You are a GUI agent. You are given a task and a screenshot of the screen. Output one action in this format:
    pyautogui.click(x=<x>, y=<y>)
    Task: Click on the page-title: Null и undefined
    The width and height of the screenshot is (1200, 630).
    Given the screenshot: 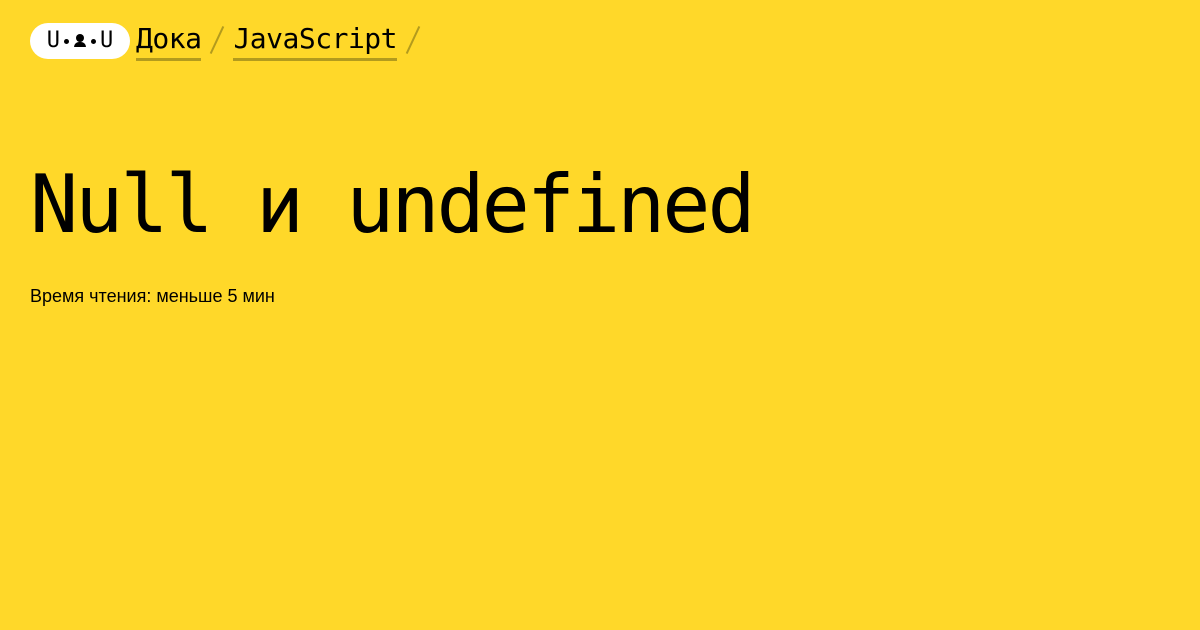 What is the action you would take?
    pyautogui.click(x=393, y=204)
    